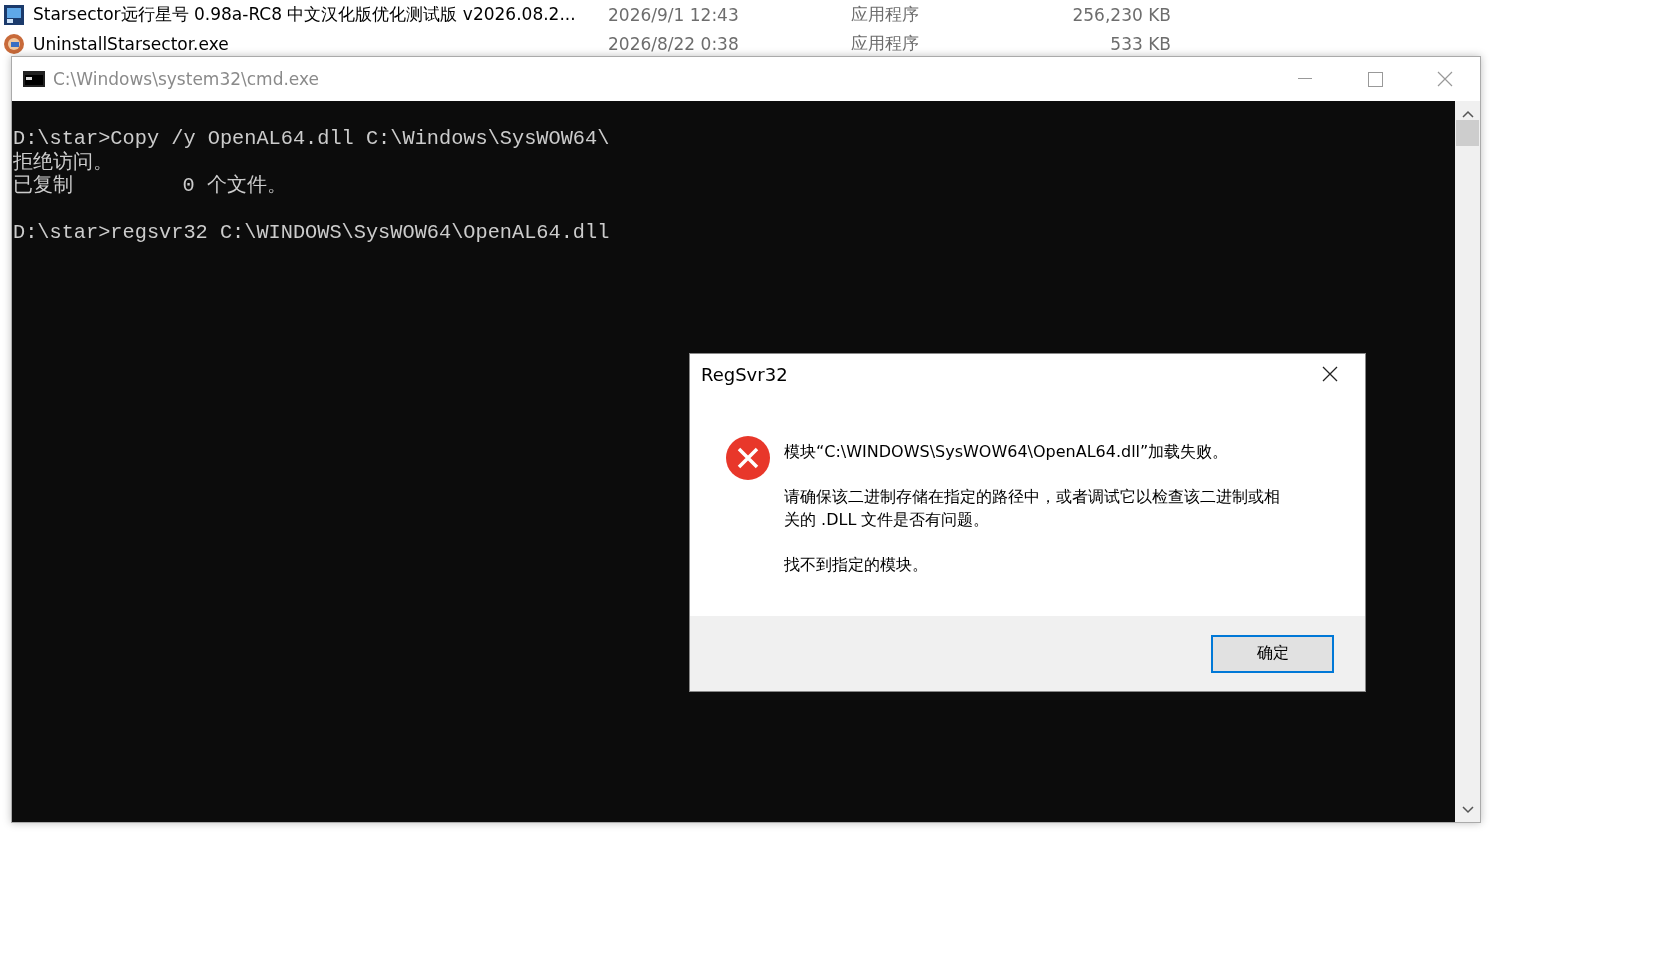  I want to click on console-line: D:\star>Copy /y OpenAL64.dll C:\Windows\SysWOW64\, so click(312, 139).